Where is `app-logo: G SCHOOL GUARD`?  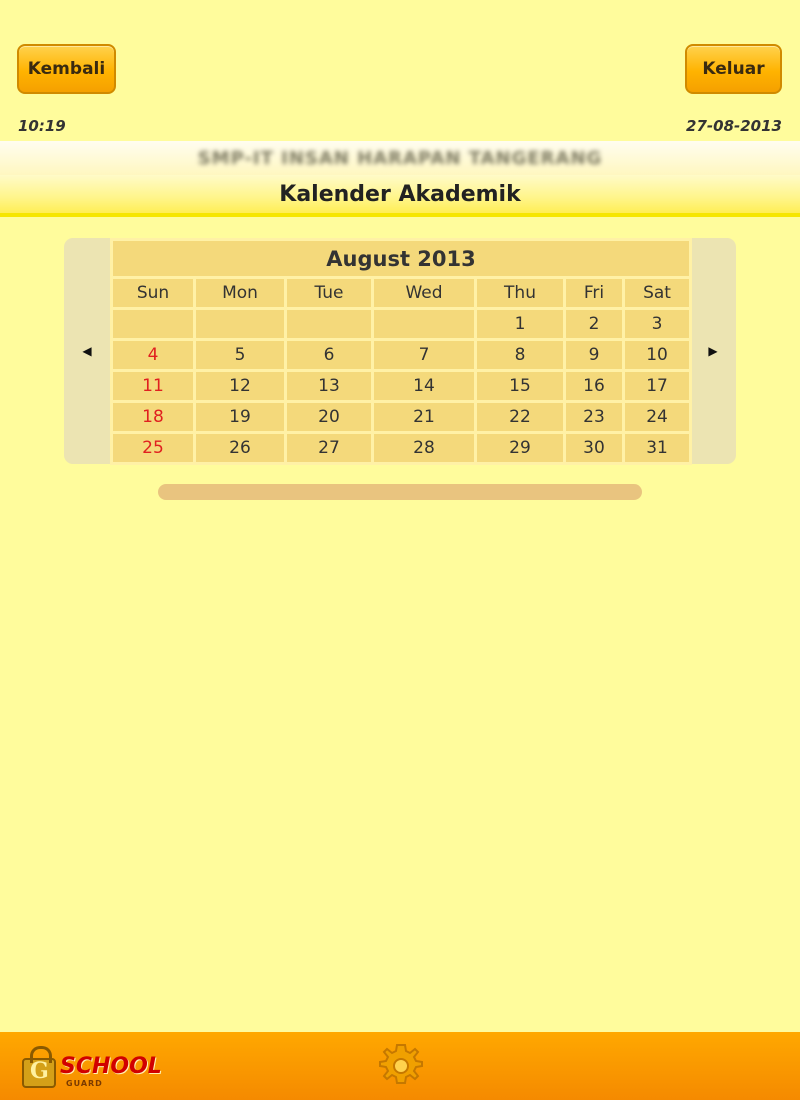 app-logo: G SCHOOL GUARD is located at coordinates (92, 1069).